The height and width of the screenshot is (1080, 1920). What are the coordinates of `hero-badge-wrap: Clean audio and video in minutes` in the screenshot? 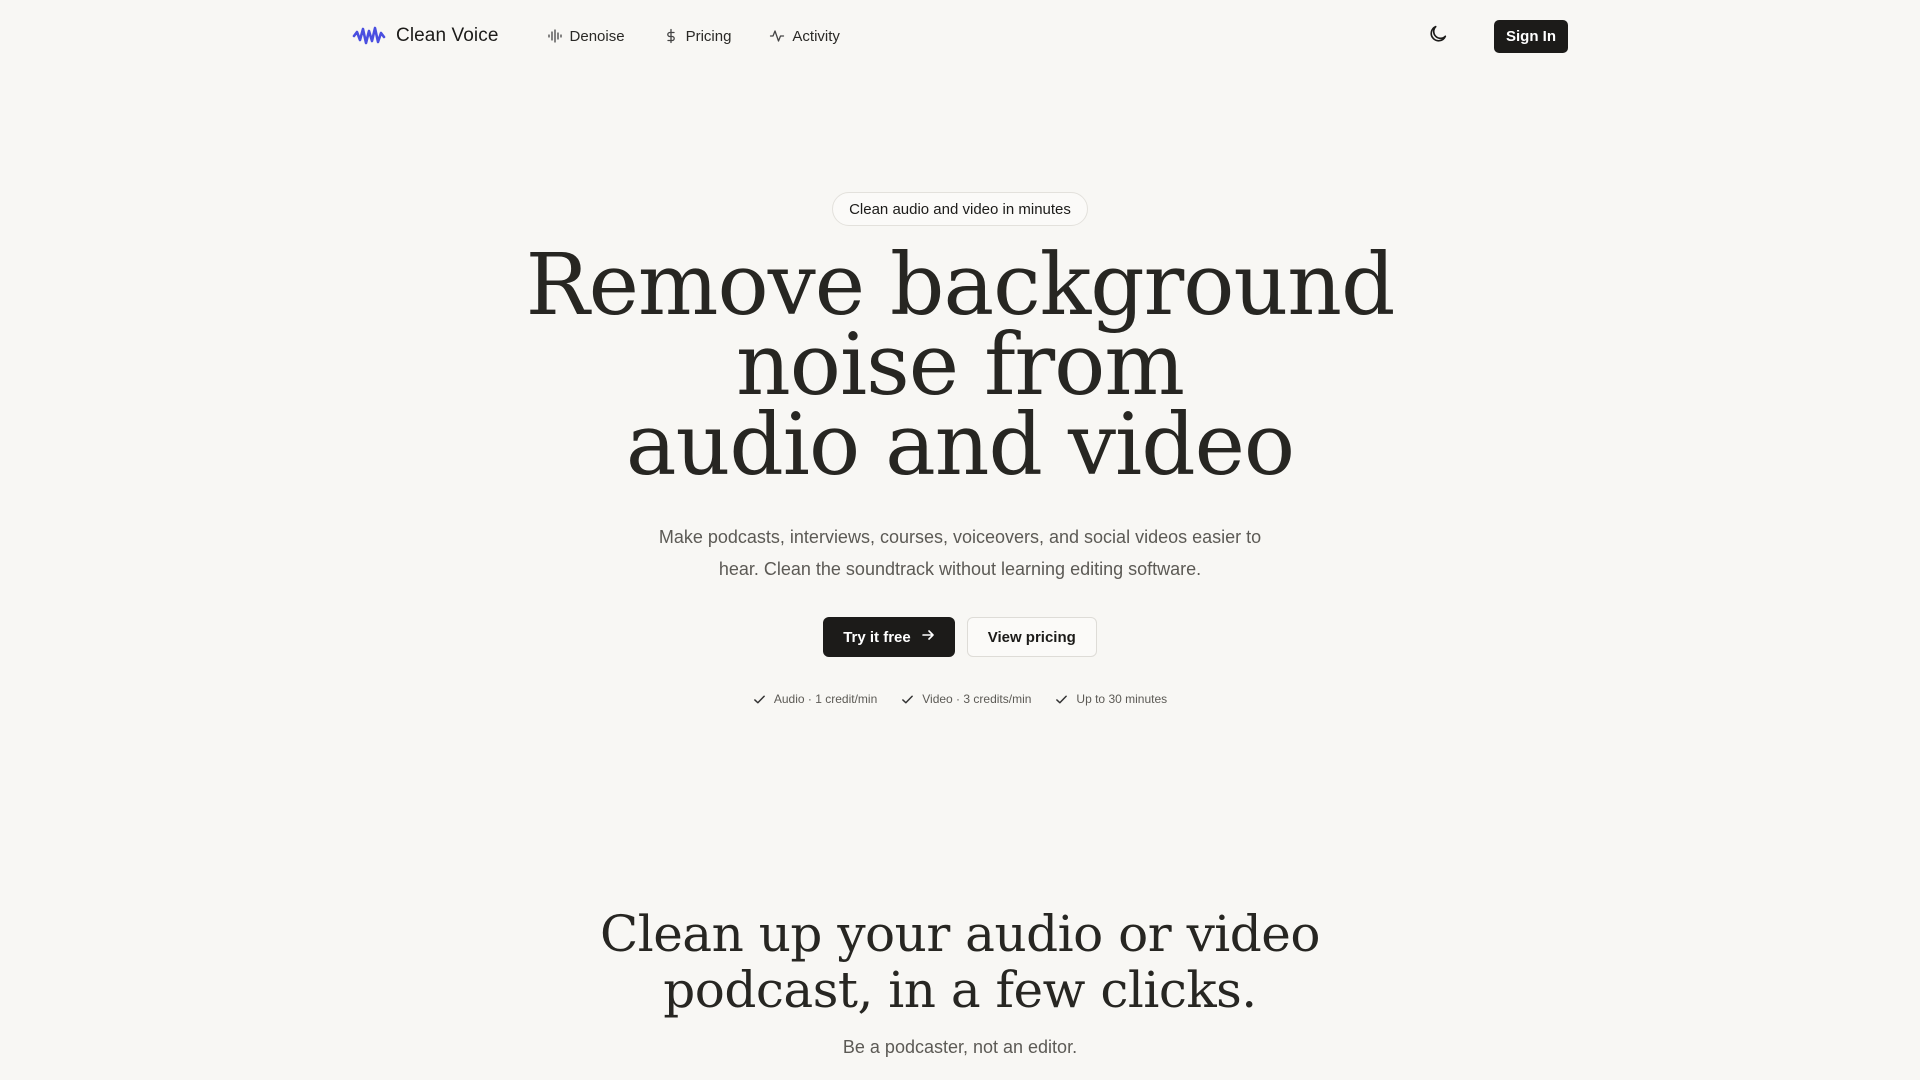 It's located at (960, 209).